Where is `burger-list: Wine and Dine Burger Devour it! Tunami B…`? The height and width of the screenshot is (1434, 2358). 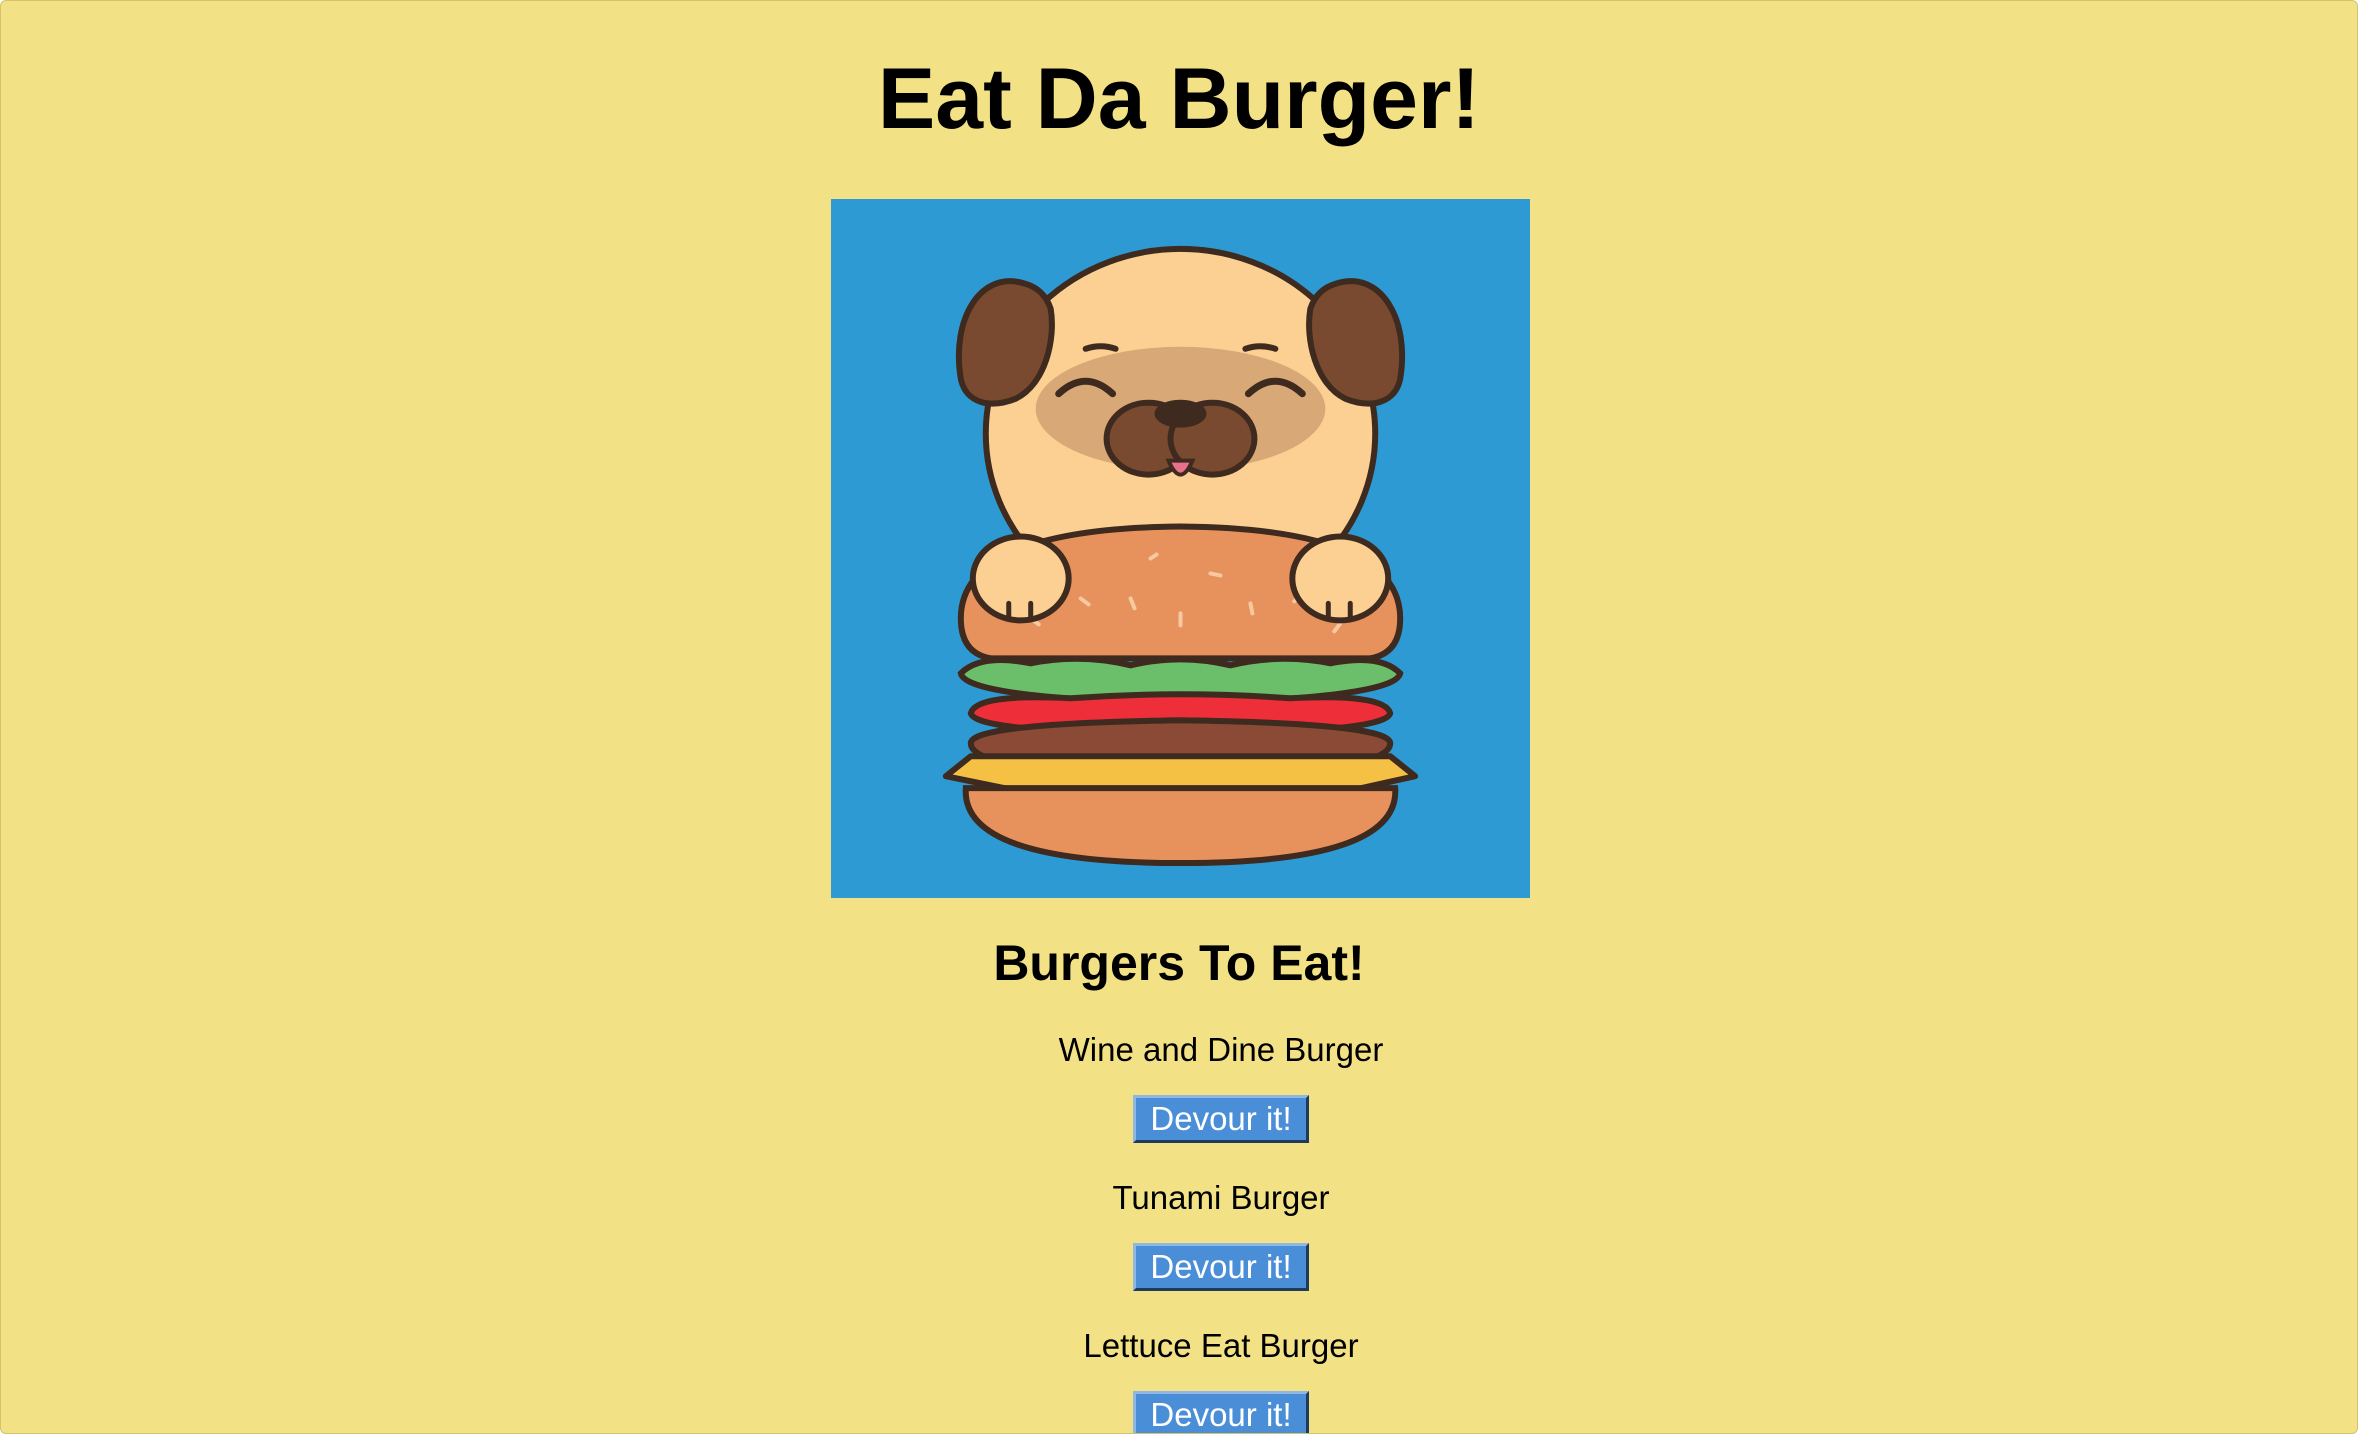 burger-list: Wine and Dine Burger Devour it! Tunami B… is located at coordinates (1221, 1227).